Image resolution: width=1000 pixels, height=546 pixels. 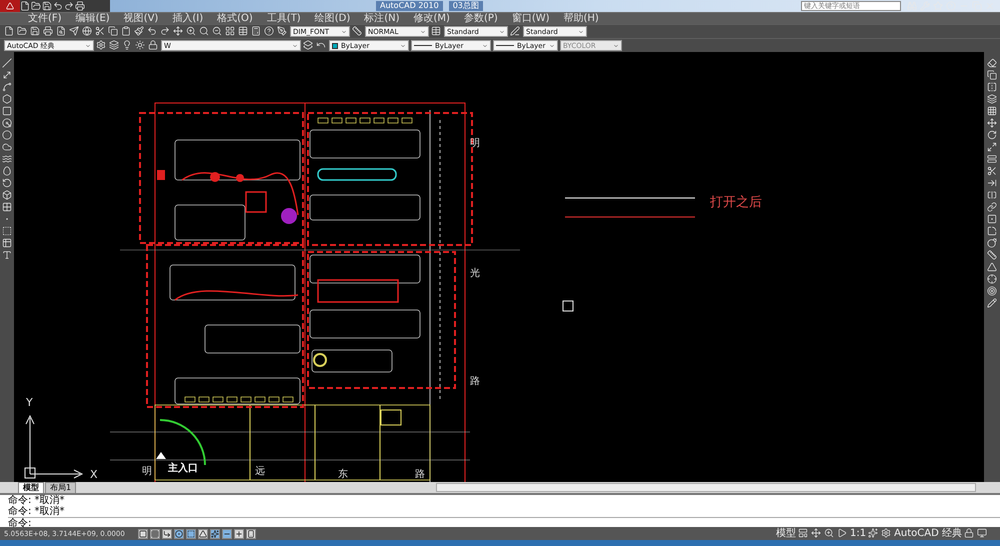 I want to click on rectangle-icon, so click(x=7, y=111).